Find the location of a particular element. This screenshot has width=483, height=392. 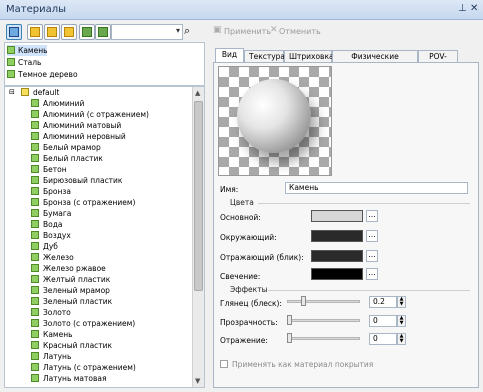

search-icon: ⌕ is located at coordinates (187, 31).